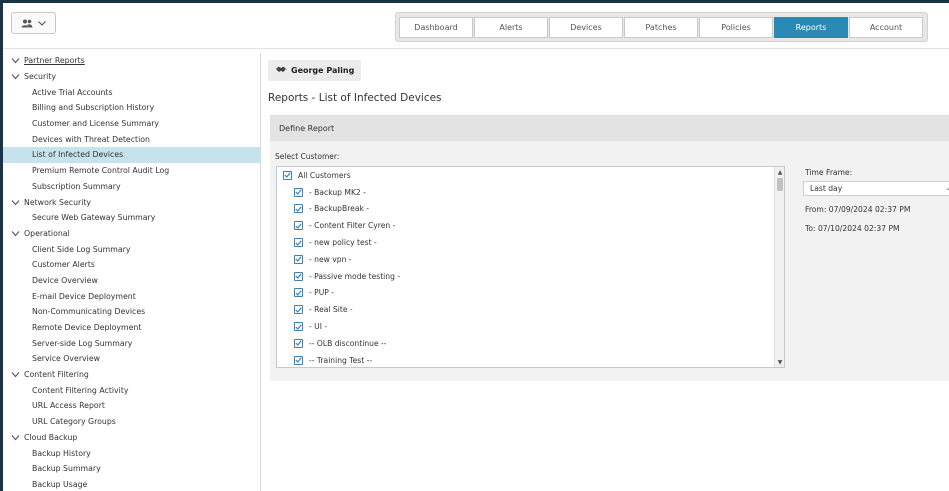 The image size is (949, 491). What do you see at coordinates (530, 242) in the screenshot?
I see `customer-row-new-policy-test: - new policy test -` at bounding box center [530, 242].